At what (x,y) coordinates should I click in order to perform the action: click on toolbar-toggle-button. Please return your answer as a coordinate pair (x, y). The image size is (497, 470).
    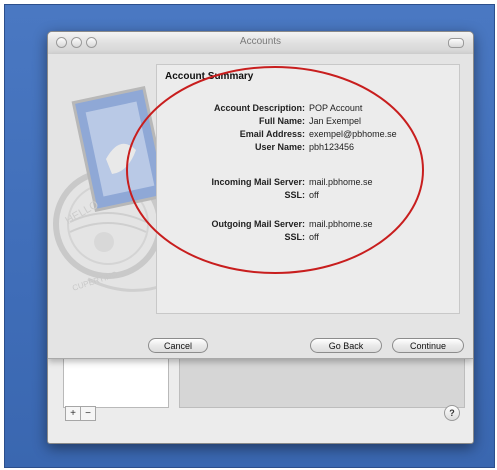
    Looking at the image, I should click on (456, 43).